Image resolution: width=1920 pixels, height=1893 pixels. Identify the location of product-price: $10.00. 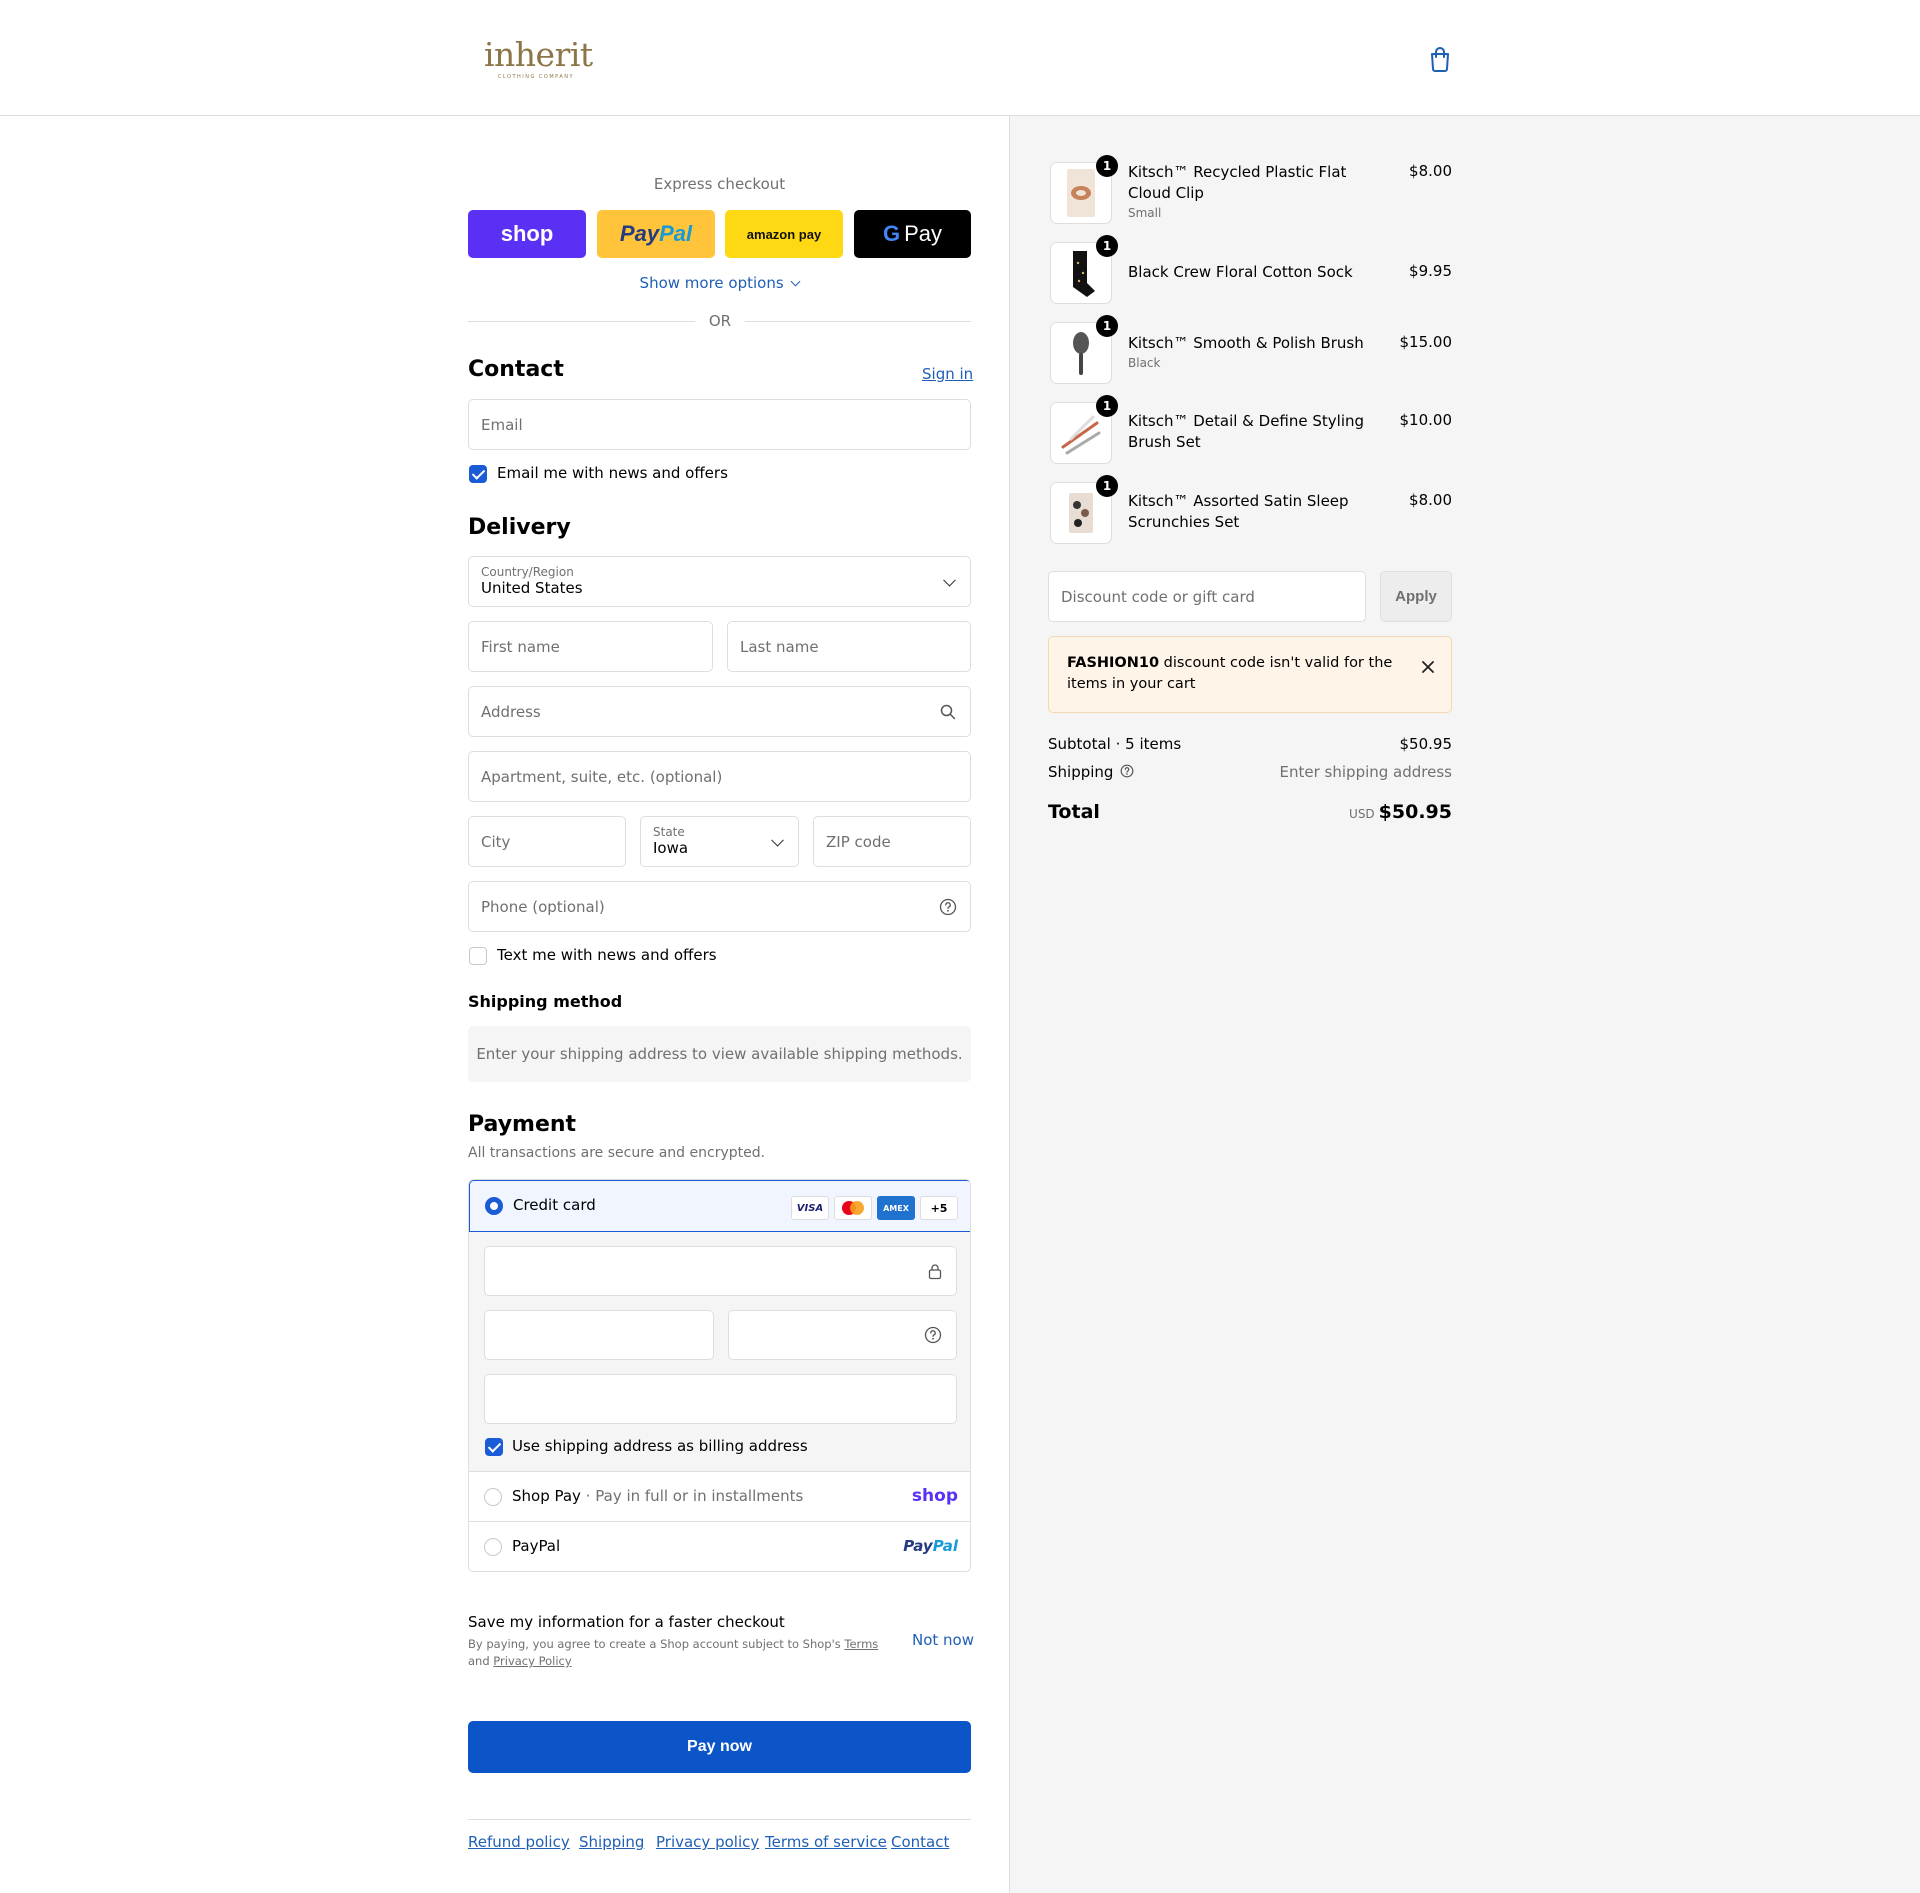
(1426, 420).